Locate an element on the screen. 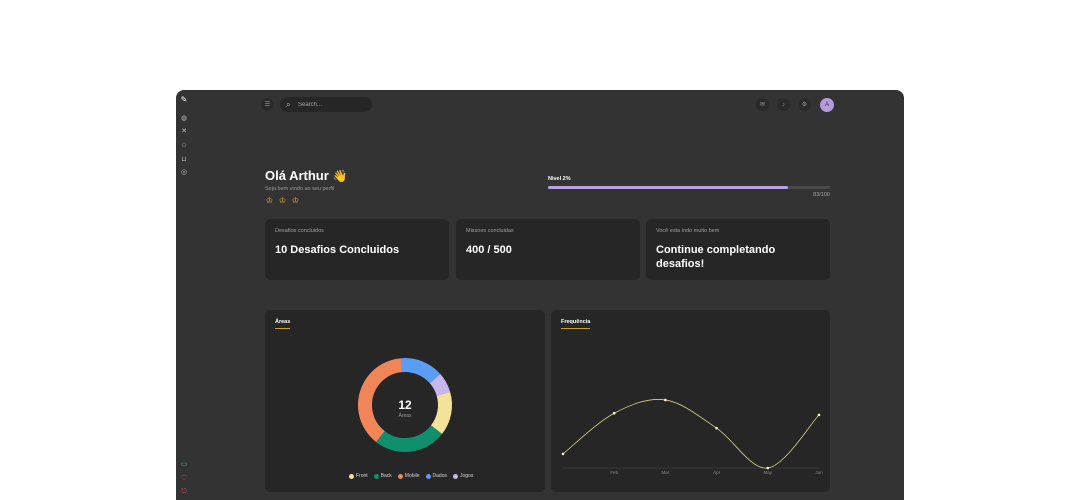 The image size is (1080, 500). legend-label: Back is located at coordinates (386, 476).